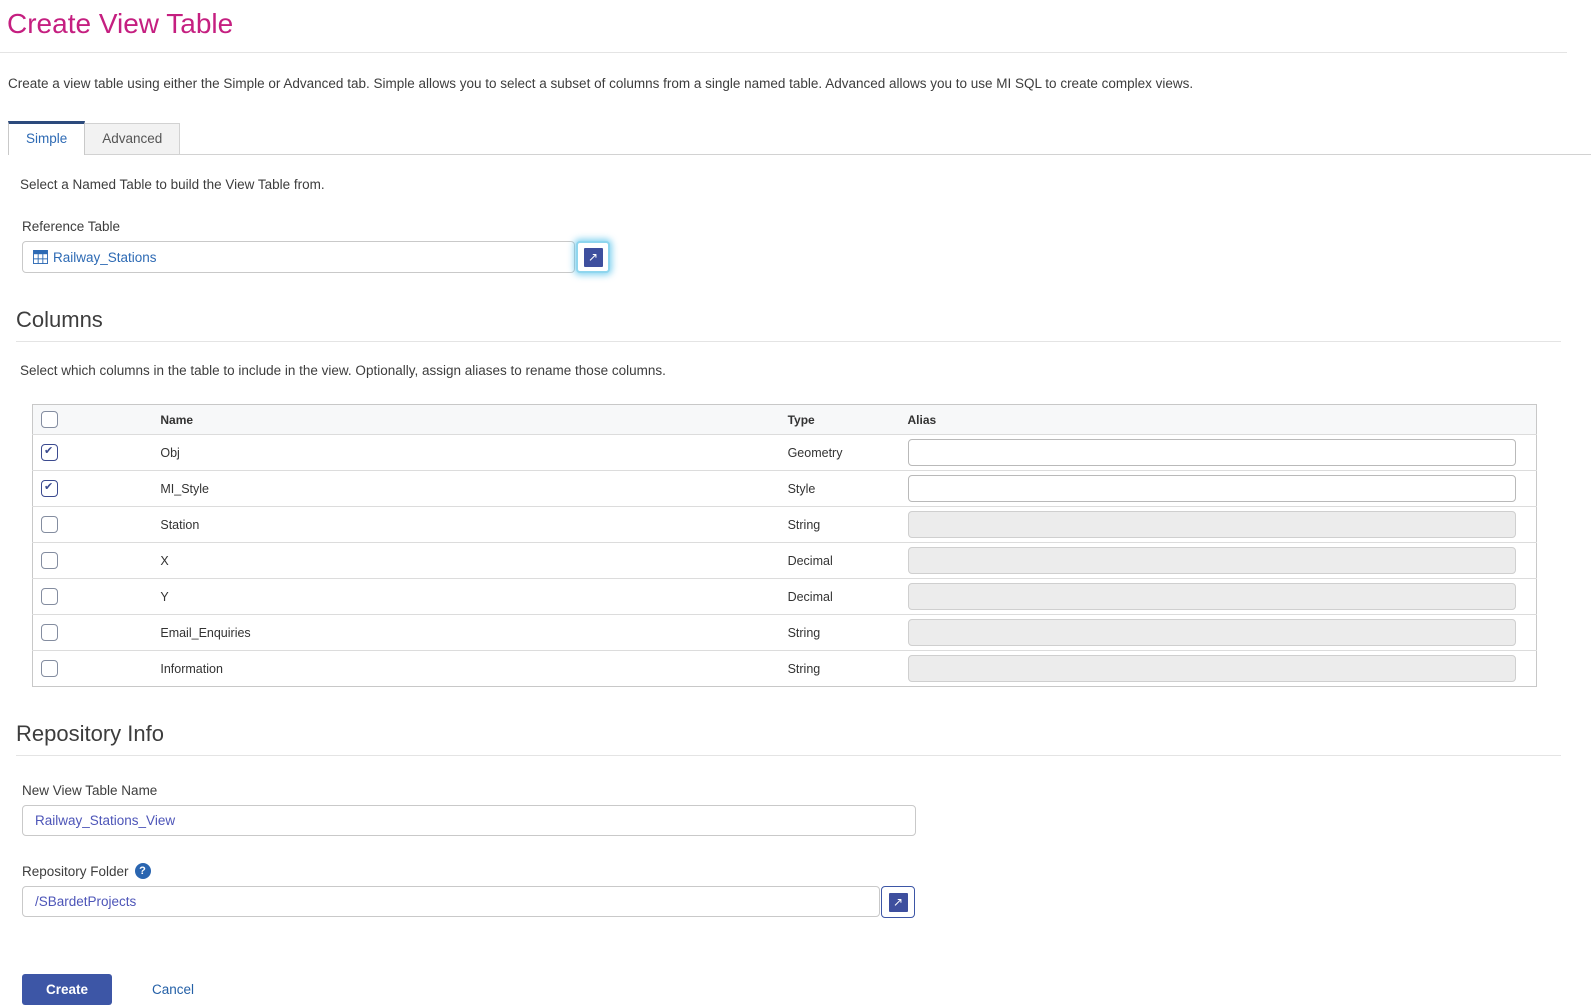 Image resolution: width=1591 pixels, height=1005 pixels. What do you see at coordinates (71, 226) in the screenshot?
I see `reference-table-label-text: Reference Table` at bounding box center [71, 226].